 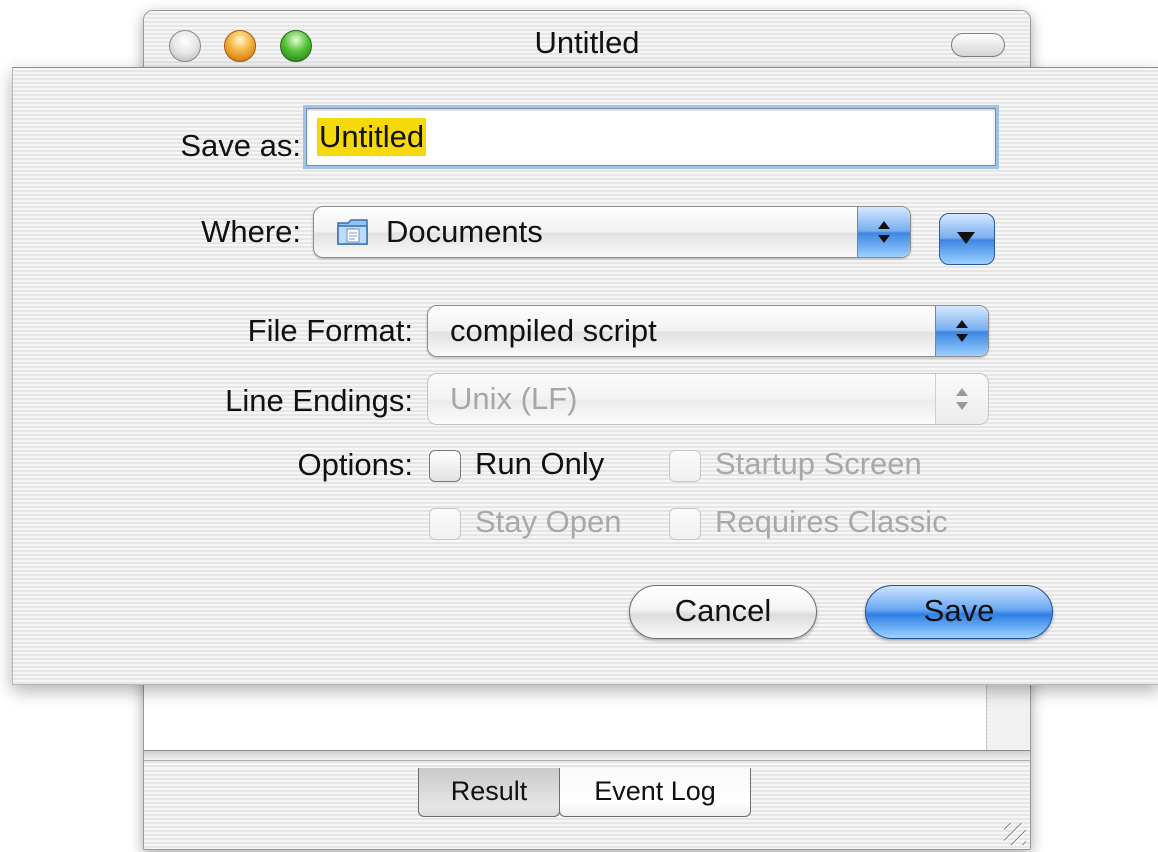 What do you see at coordinates (612, 232) in the screenshot?
I see `where-popup-menu: Documents` at bounding box center [612, 232].